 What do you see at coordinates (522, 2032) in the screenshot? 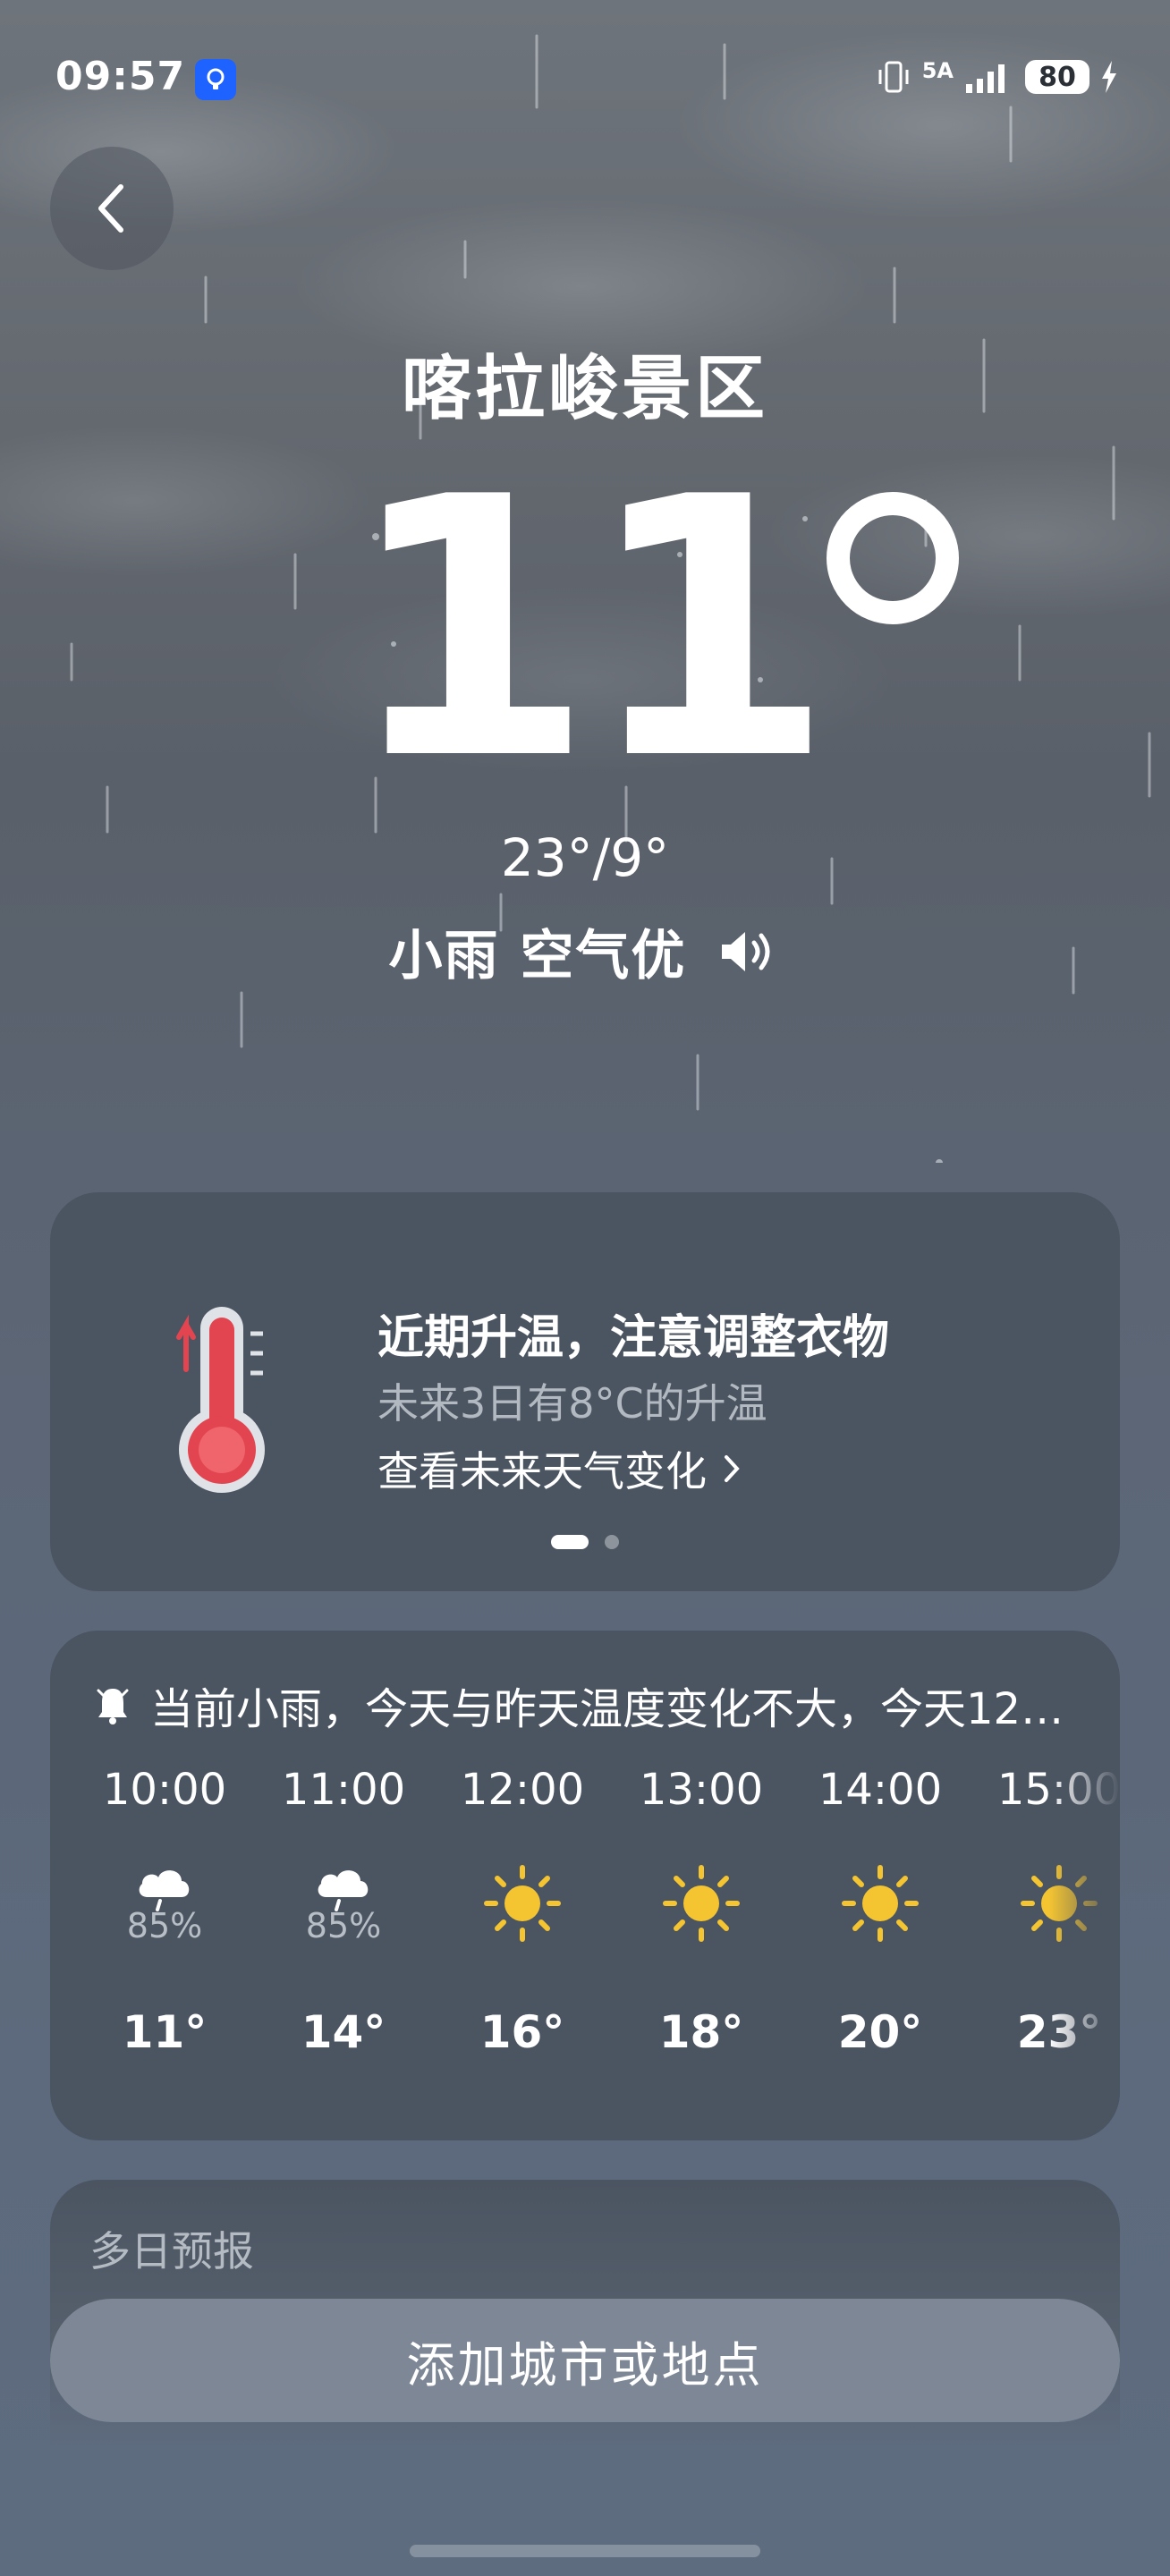
I see `hour-temperature: 16°` at bounding box center [522, 2032].